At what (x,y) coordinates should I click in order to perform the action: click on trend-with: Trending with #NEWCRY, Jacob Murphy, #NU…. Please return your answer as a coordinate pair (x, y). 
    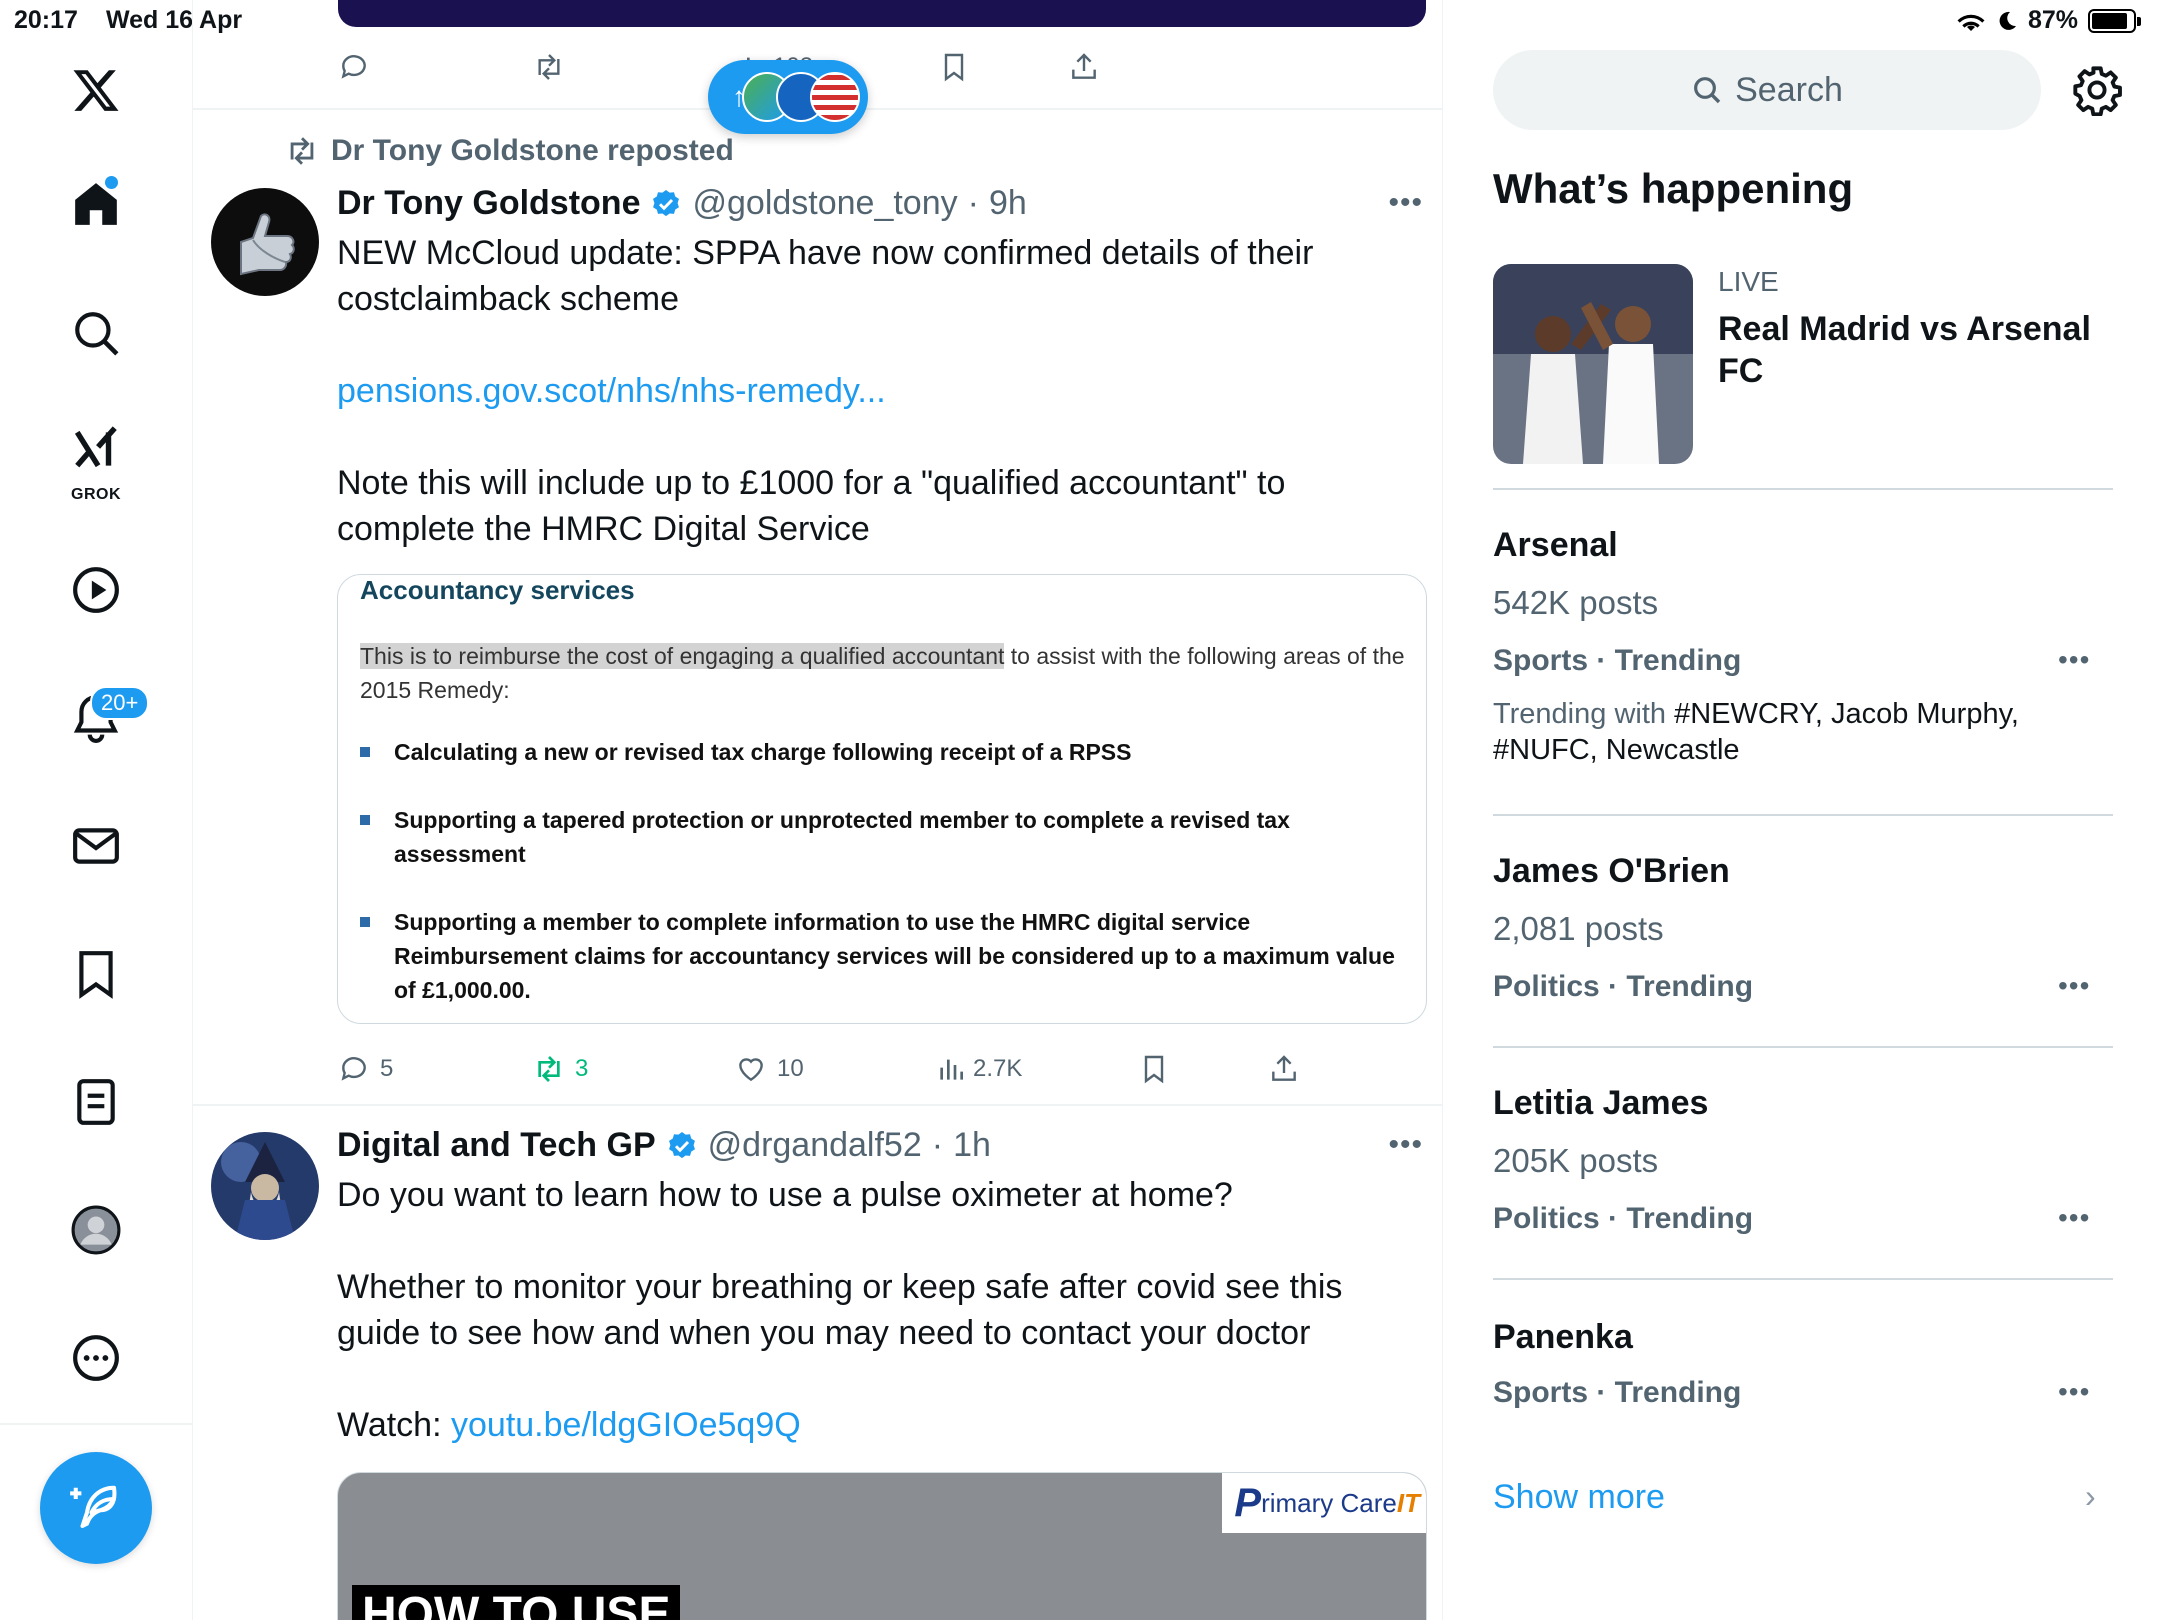
    Looking at the image, I should click on (1756, 732).